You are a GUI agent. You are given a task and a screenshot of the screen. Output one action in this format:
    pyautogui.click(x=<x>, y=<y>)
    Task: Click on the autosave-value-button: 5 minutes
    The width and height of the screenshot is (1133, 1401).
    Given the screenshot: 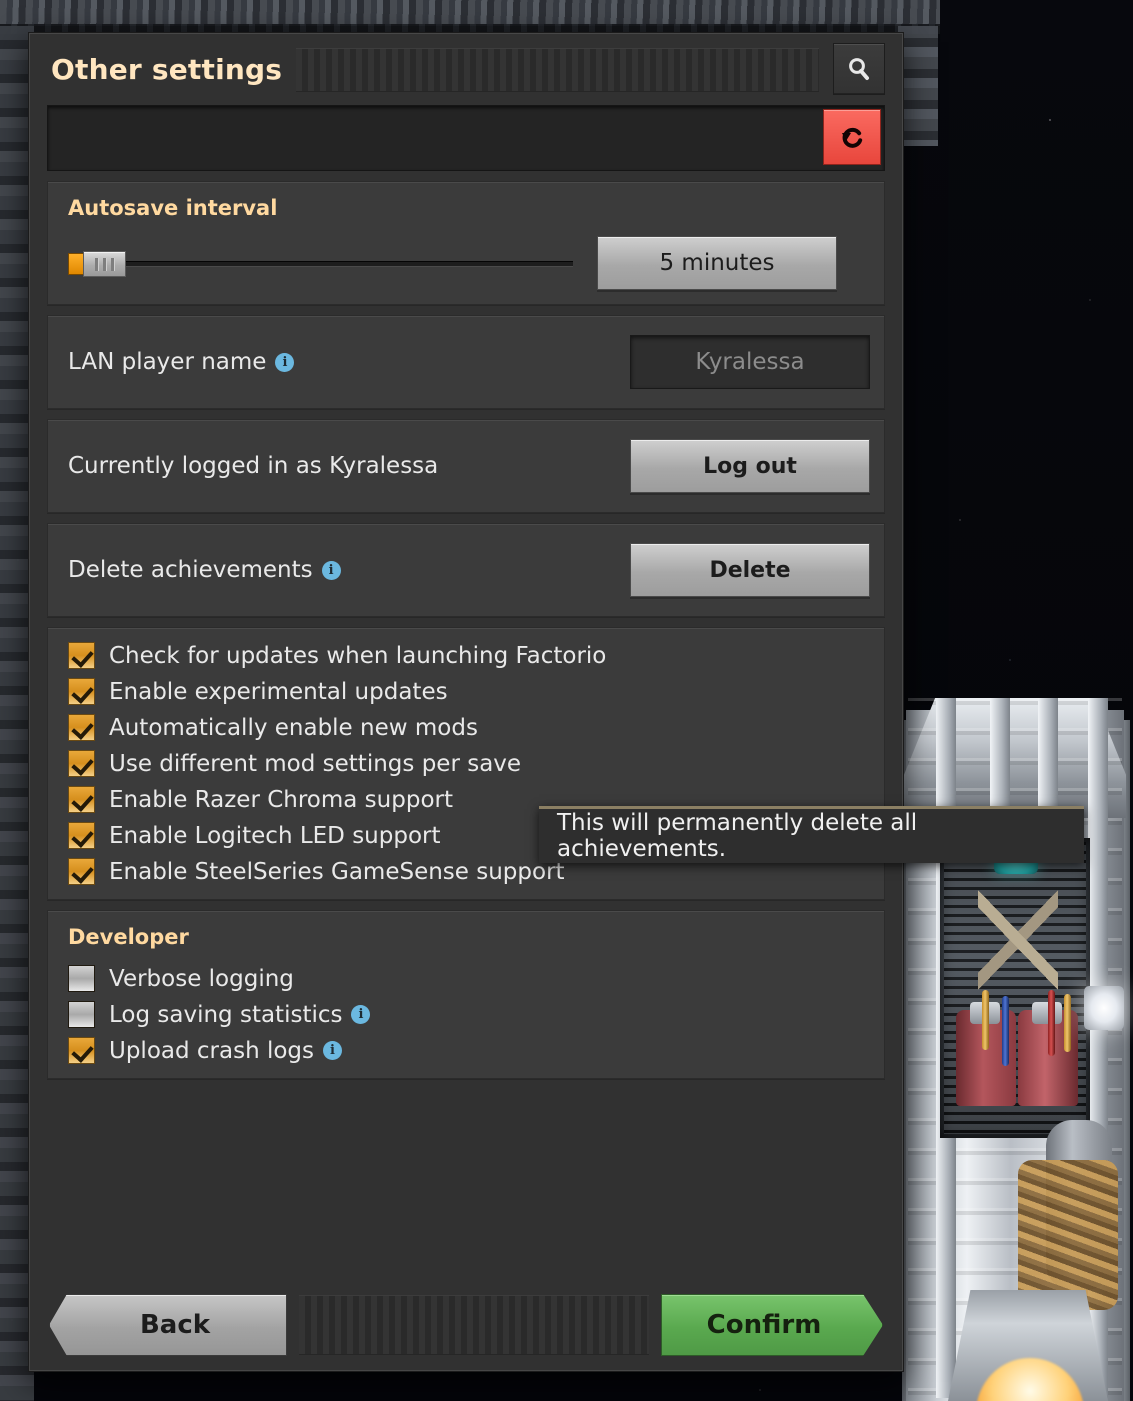 What is the action you would take?
    pyautogui.click(x=717, y=263)
    